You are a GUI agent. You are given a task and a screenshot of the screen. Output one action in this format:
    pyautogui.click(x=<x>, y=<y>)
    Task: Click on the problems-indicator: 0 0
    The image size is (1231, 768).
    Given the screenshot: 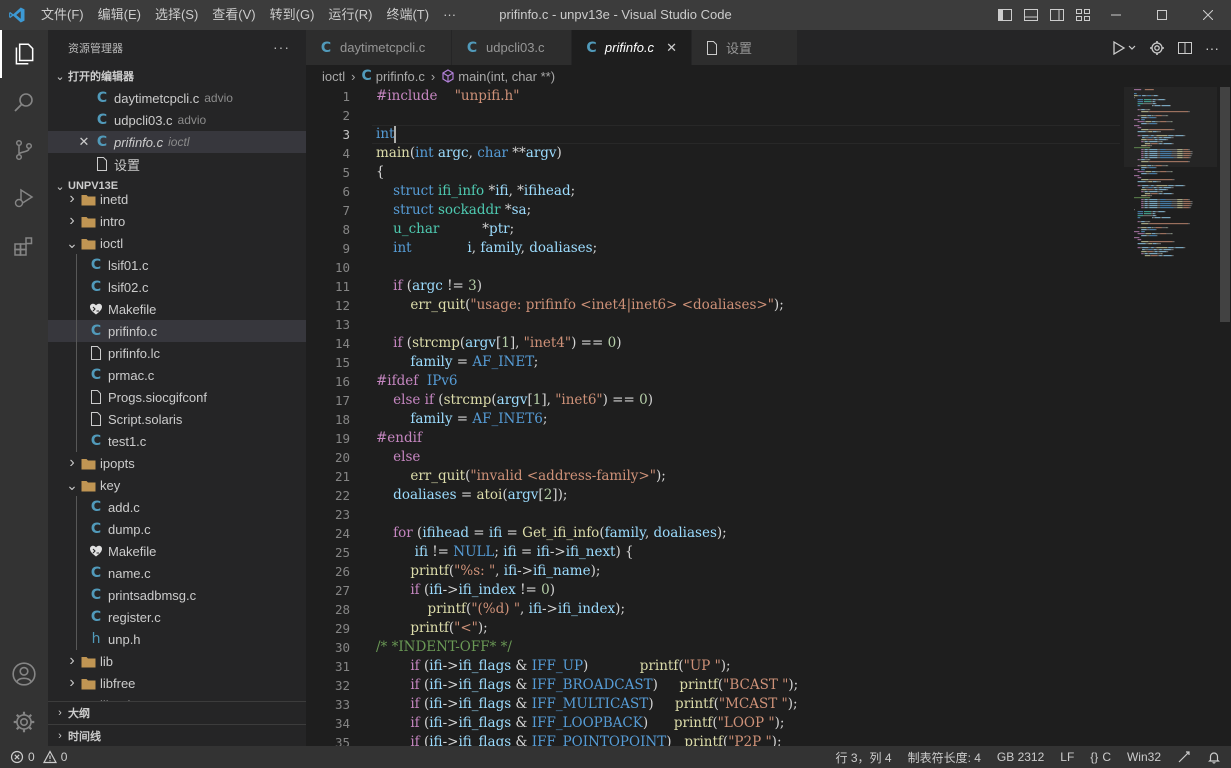 What is the action you would take?
    pyautogui.click(x=33, y=757)
    